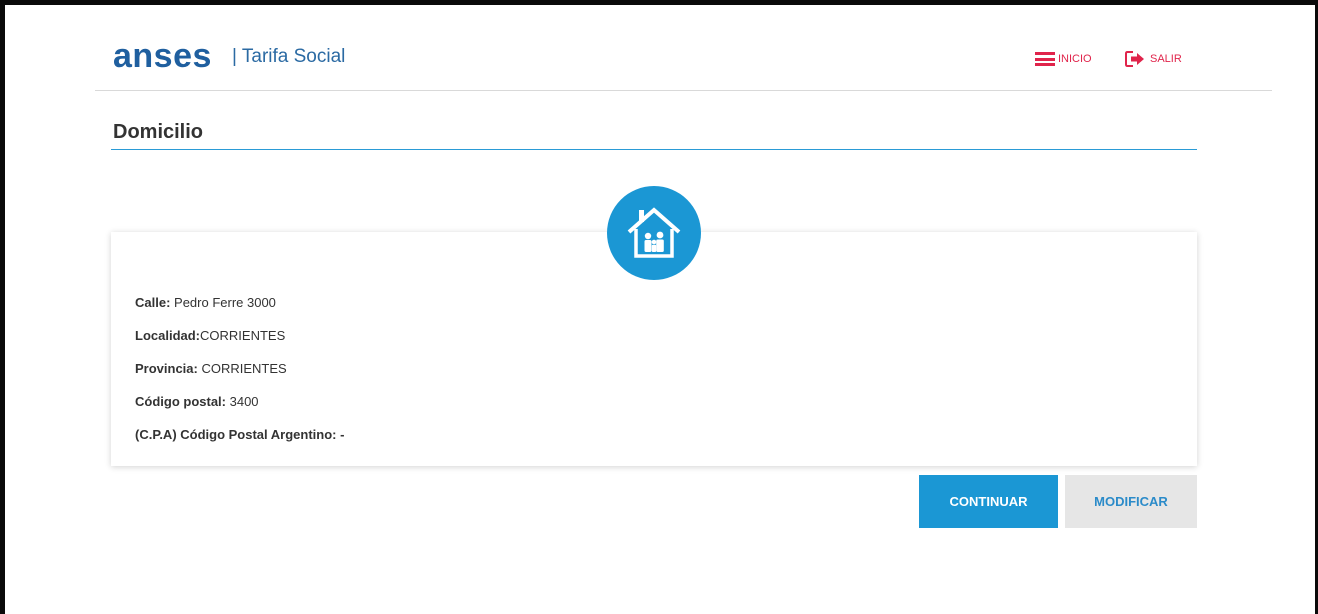  What do you see at coordinates (289, 56) in the screenshot?
I see `product-title: | Tarifa Social` at bounding box center [289, 56].